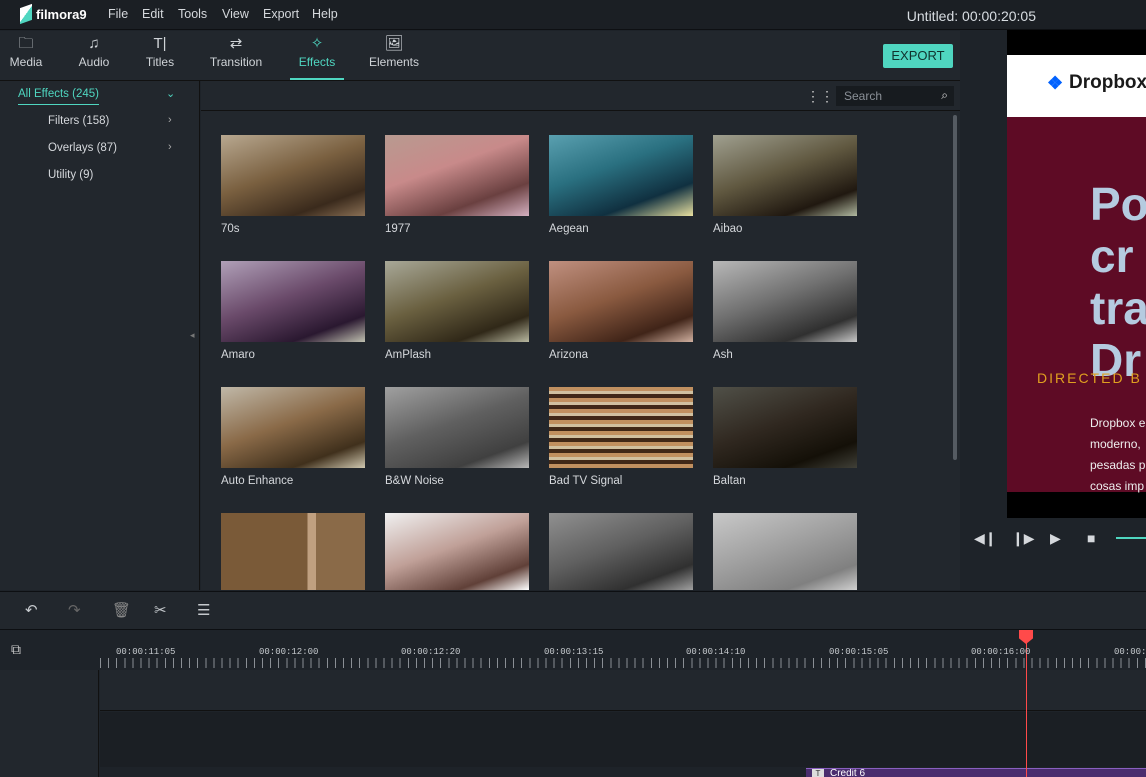 Image resolution: width=1146 pixels, height=777 pixels. I want to click on track-headers, so click(49, 723).